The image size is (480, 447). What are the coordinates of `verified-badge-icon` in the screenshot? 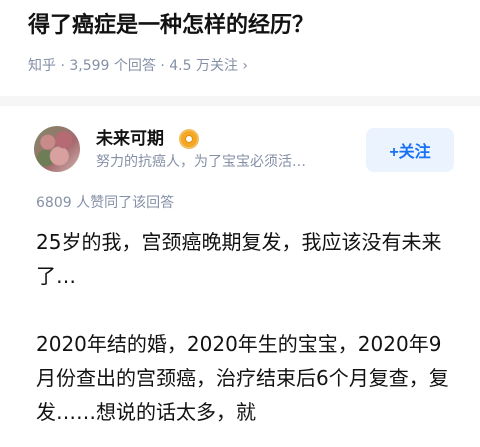 It's located at (189, 139).